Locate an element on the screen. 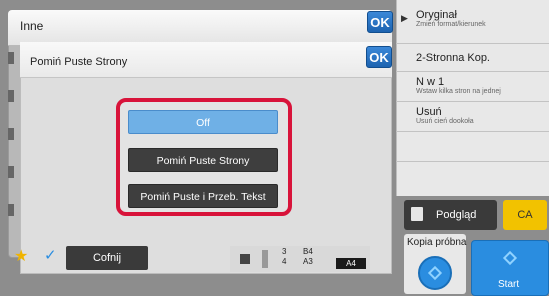 This screenshot has width=549, height=296. preview-document-icon is located at coordinates (417, 214).